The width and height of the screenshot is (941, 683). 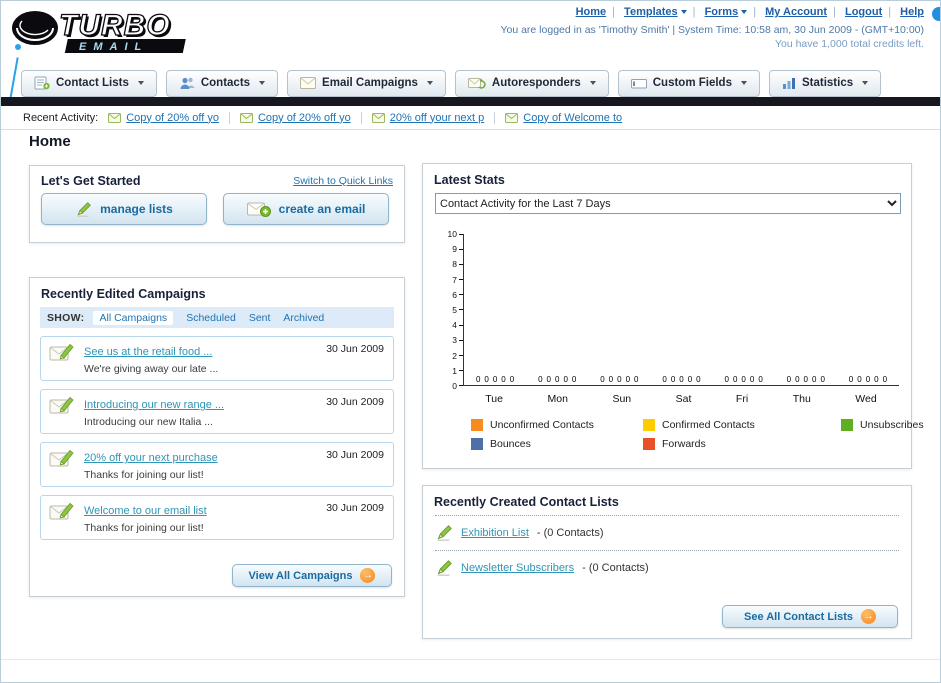 I want to click on envelope-pencil-icon, so click(x=61, y=511).